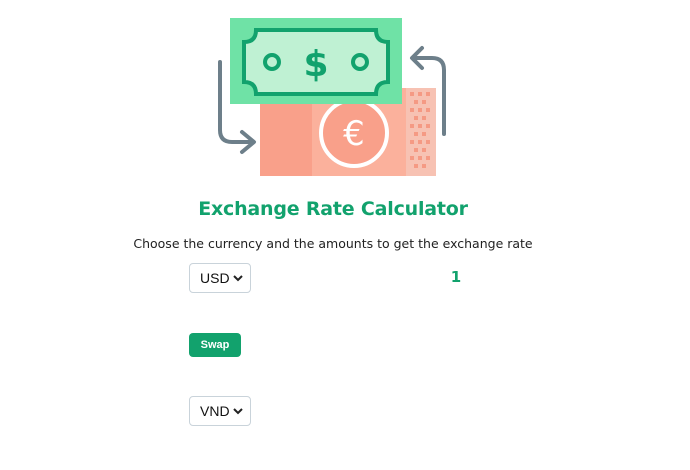 Image resolution: width=690 pixels, height=470 pixels. What do you see at coordinates (215, 345) in the screenshot?
I see `swap-button: Swap` at bounding box center [215, 345].